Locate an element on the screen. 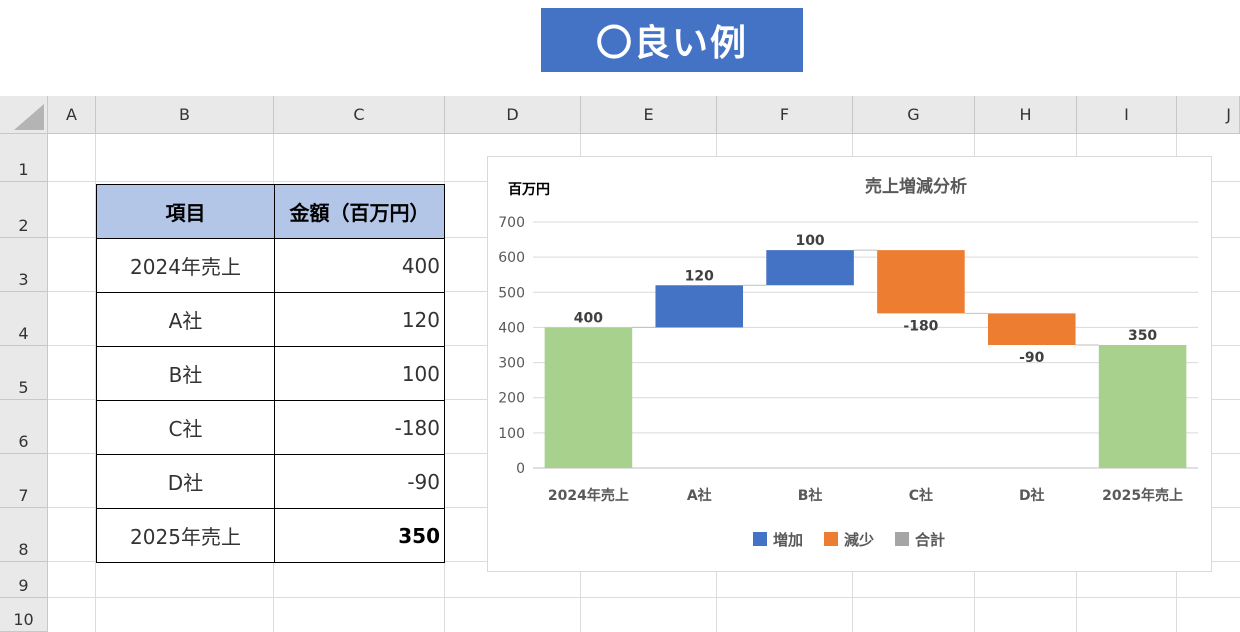 Image resolution: width=1240 pixels, height=632 pixels. table-header-item: 項目 is located at coordinates (185, 211).